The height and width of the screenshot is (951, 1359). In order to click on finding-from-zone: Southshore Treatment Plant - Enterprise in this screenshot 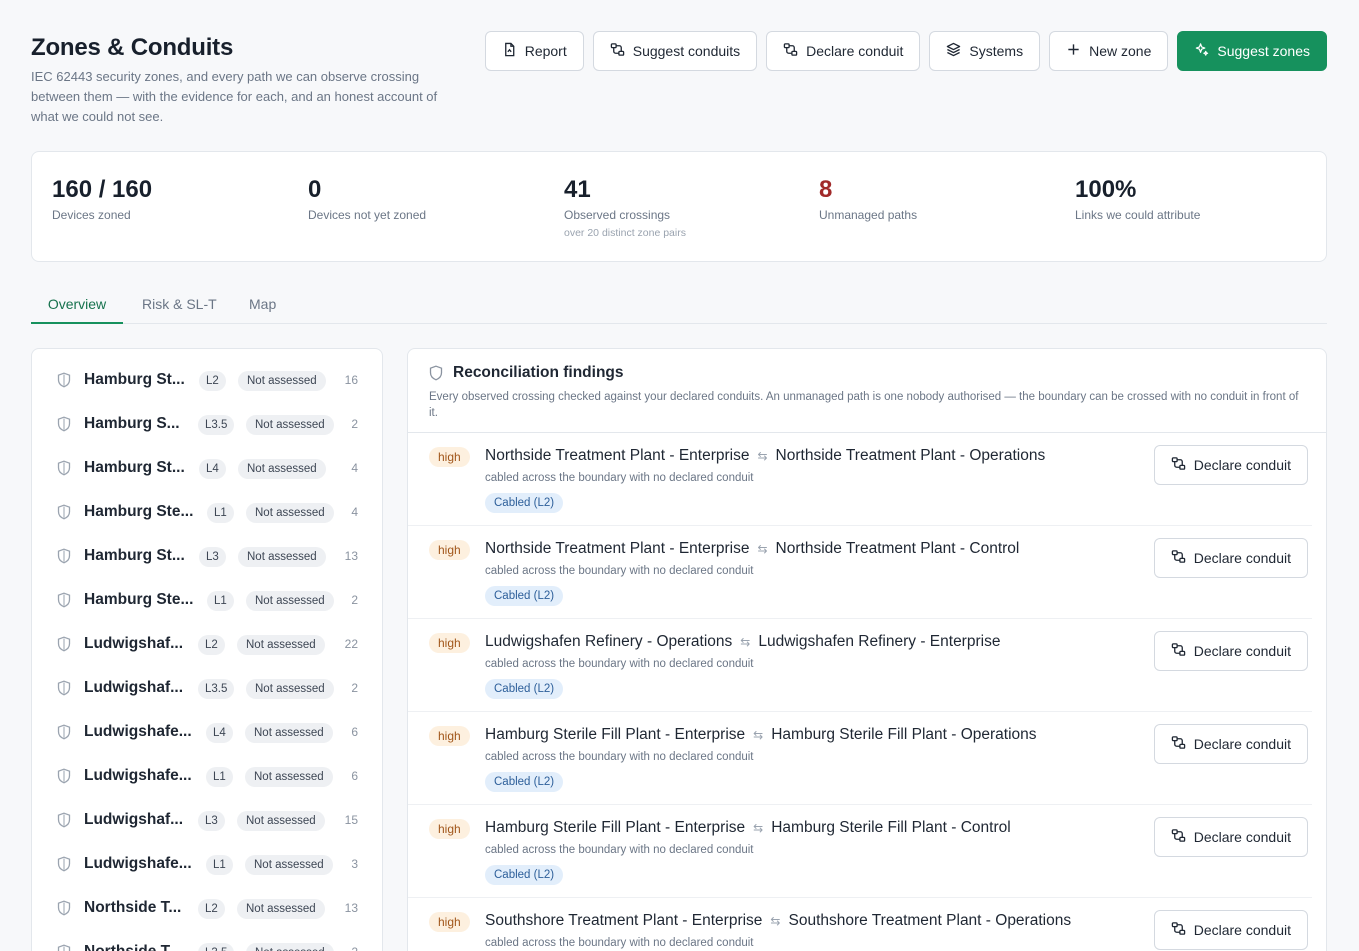, I will do `click(624, 920)`.